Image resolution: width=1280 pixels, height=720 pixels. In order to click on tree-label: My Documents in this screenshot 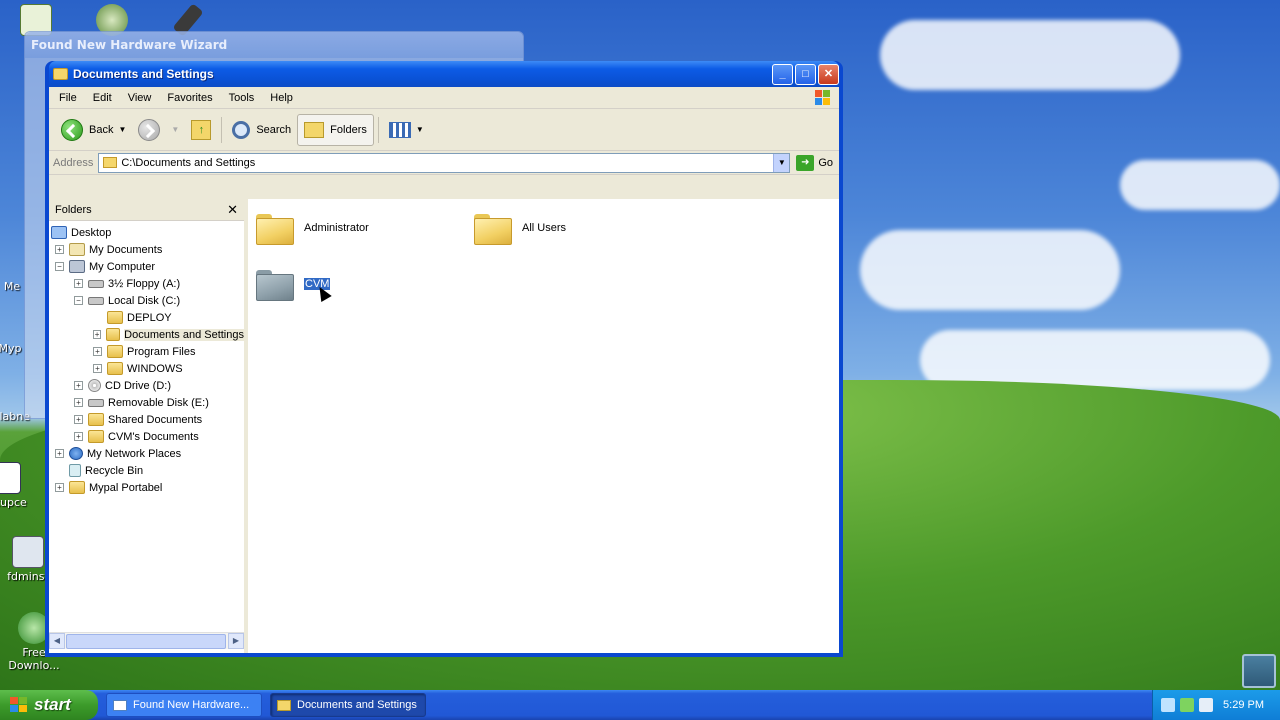, I will do `click(126, 249)`.